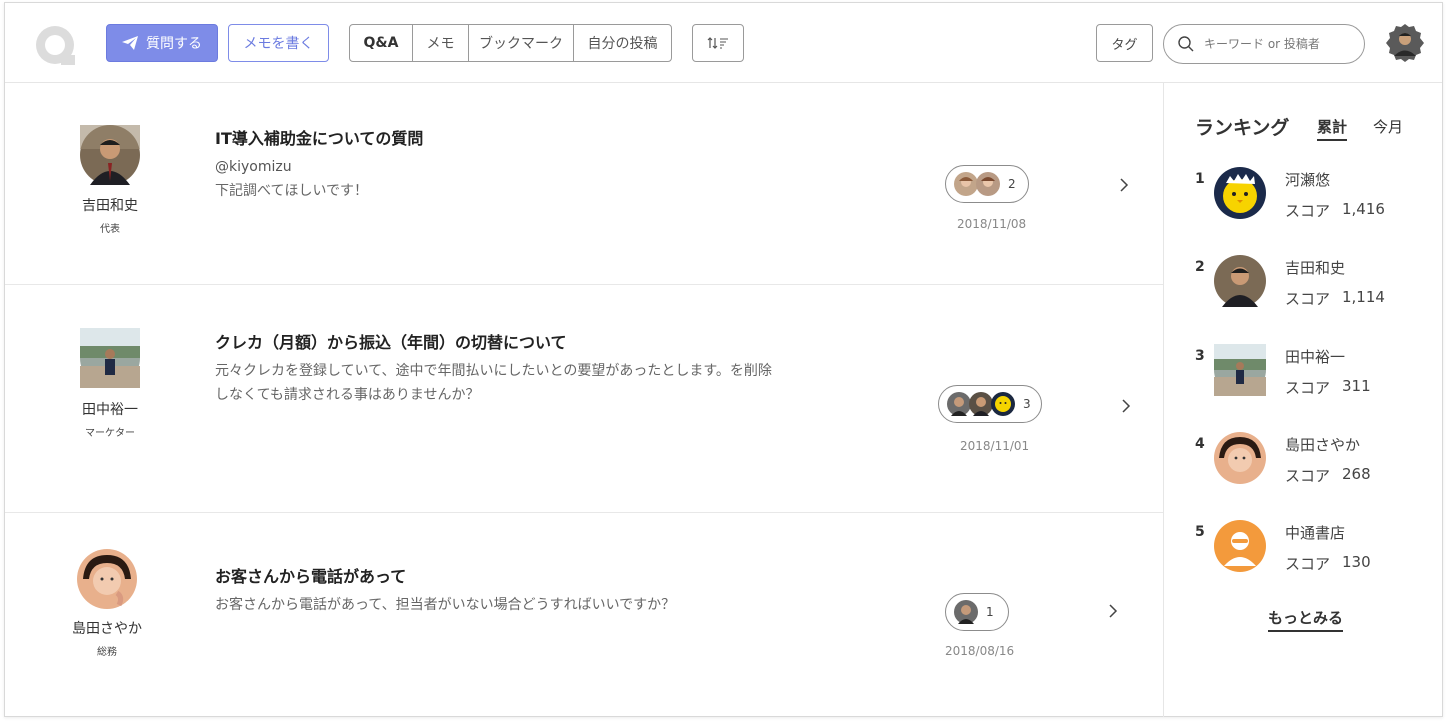 This screenshot has width=1448, height=723. What do you see at coordinates (995, 446) in the screenshot?
I see `post-date: 2018/11/01` at bounding box center [995, 446].